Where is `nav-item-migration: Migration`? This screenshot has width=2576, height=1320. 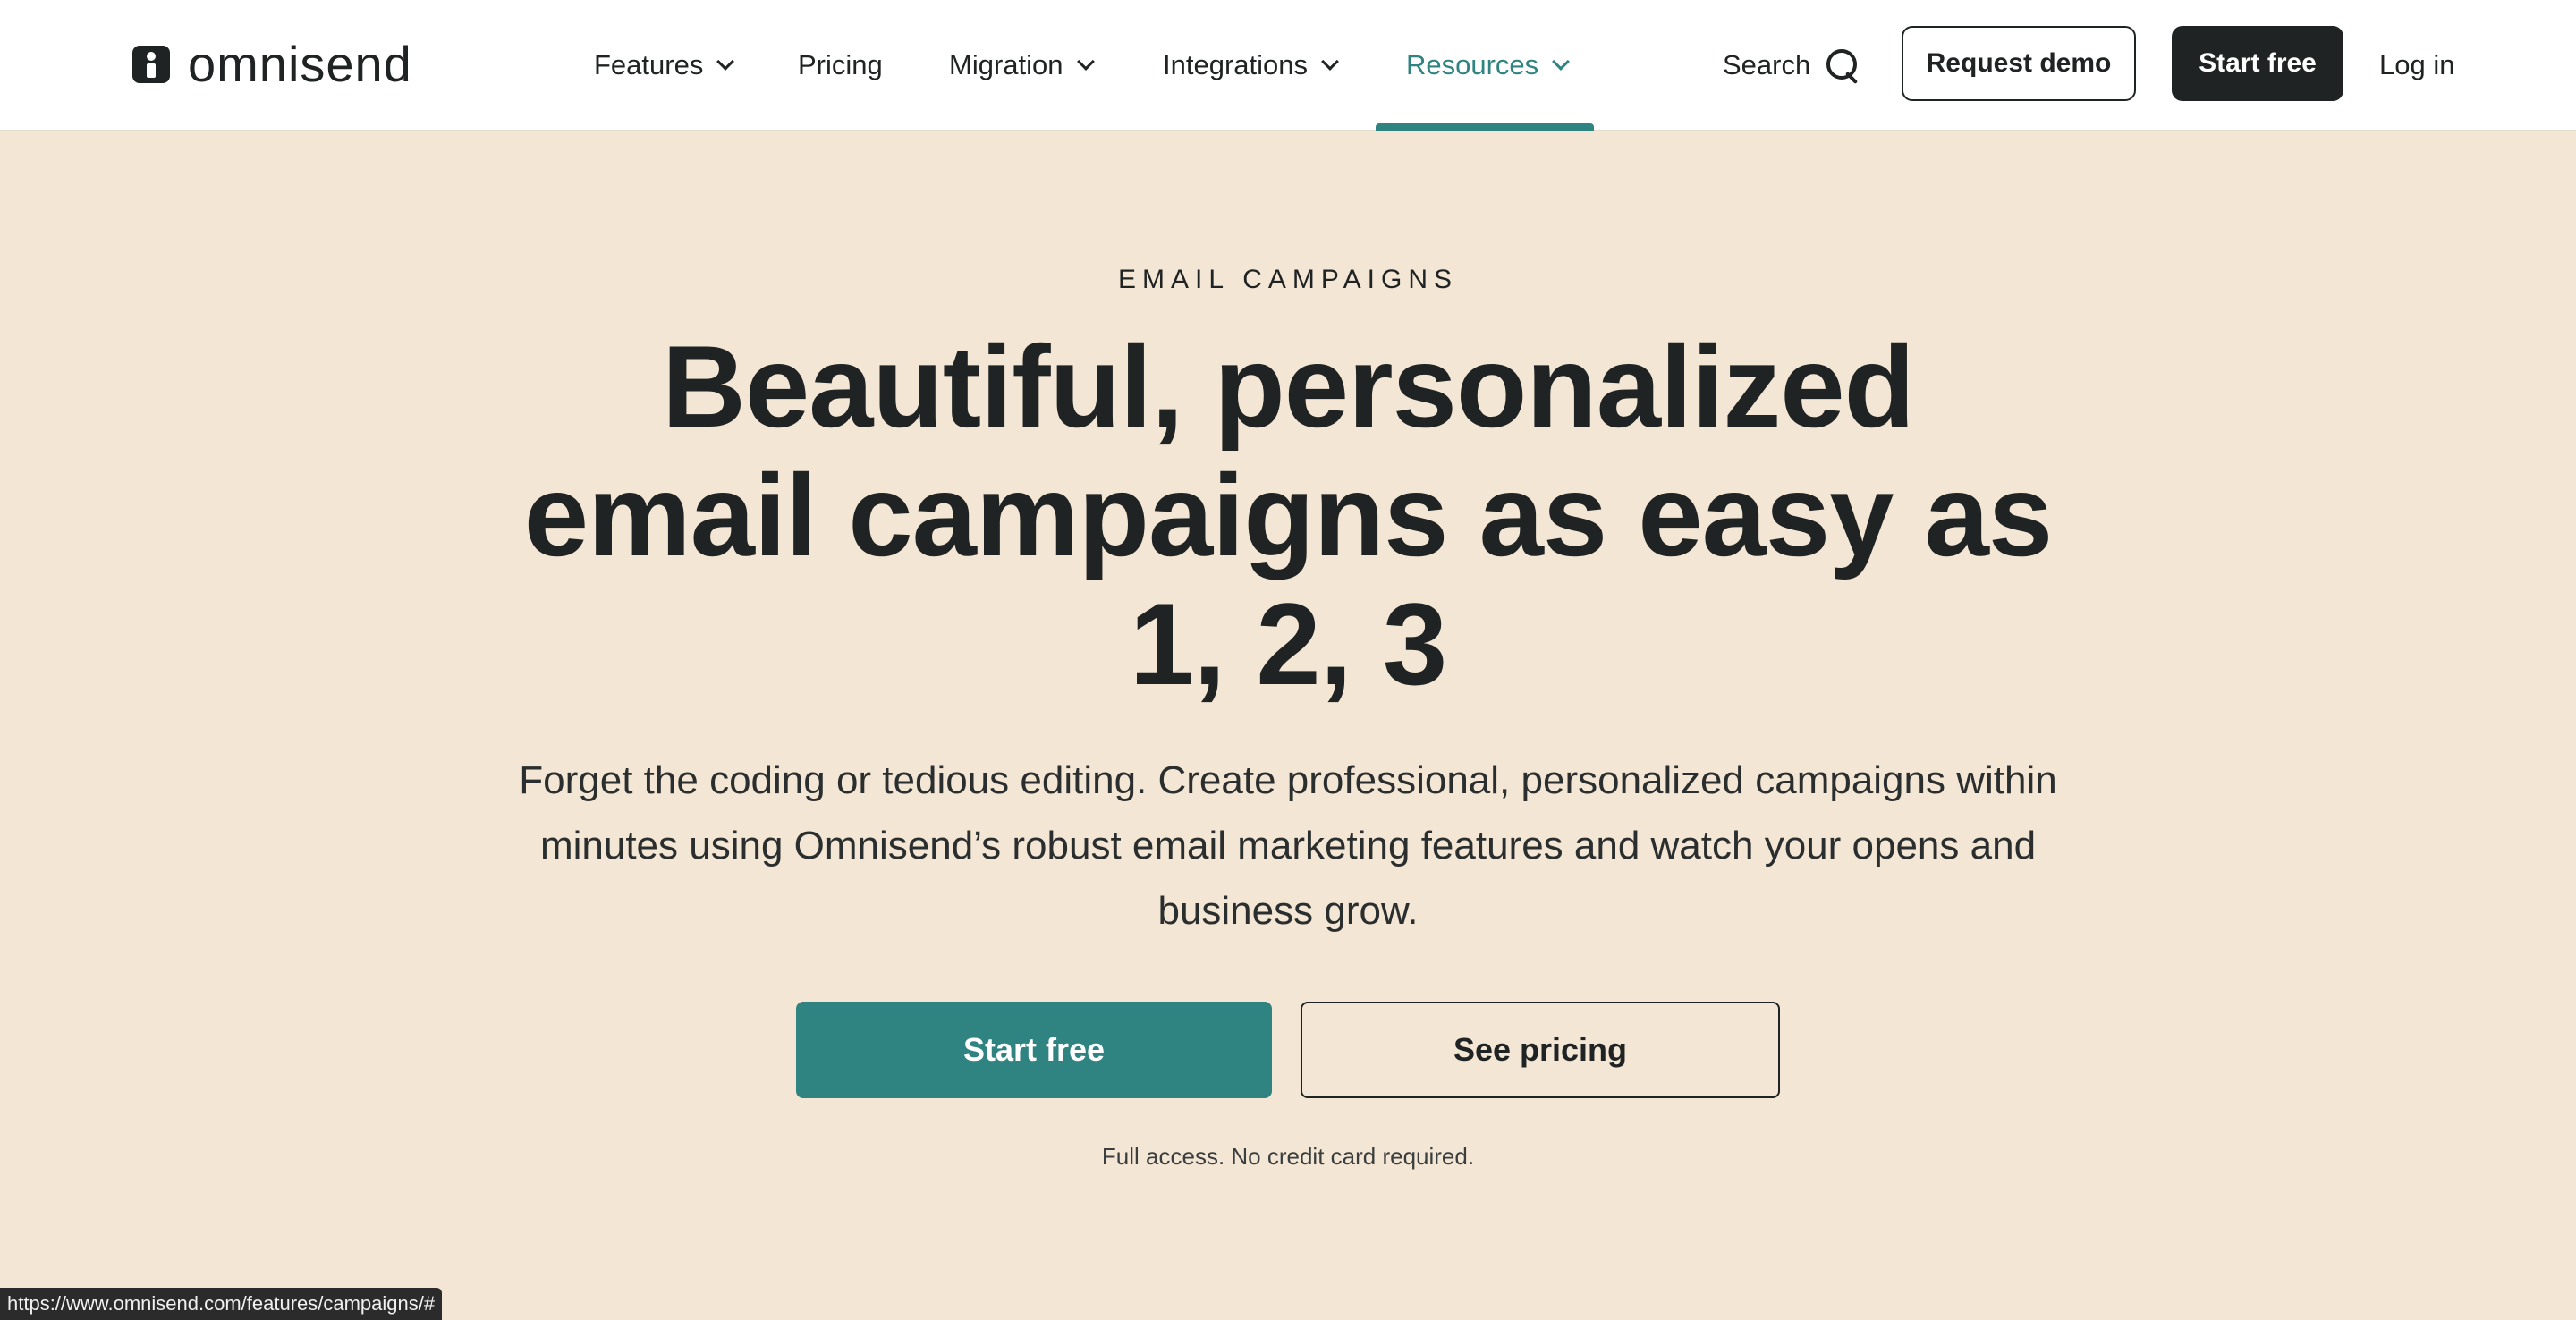
nav-item-migration: Migration is located at coordinates (1022, 65).